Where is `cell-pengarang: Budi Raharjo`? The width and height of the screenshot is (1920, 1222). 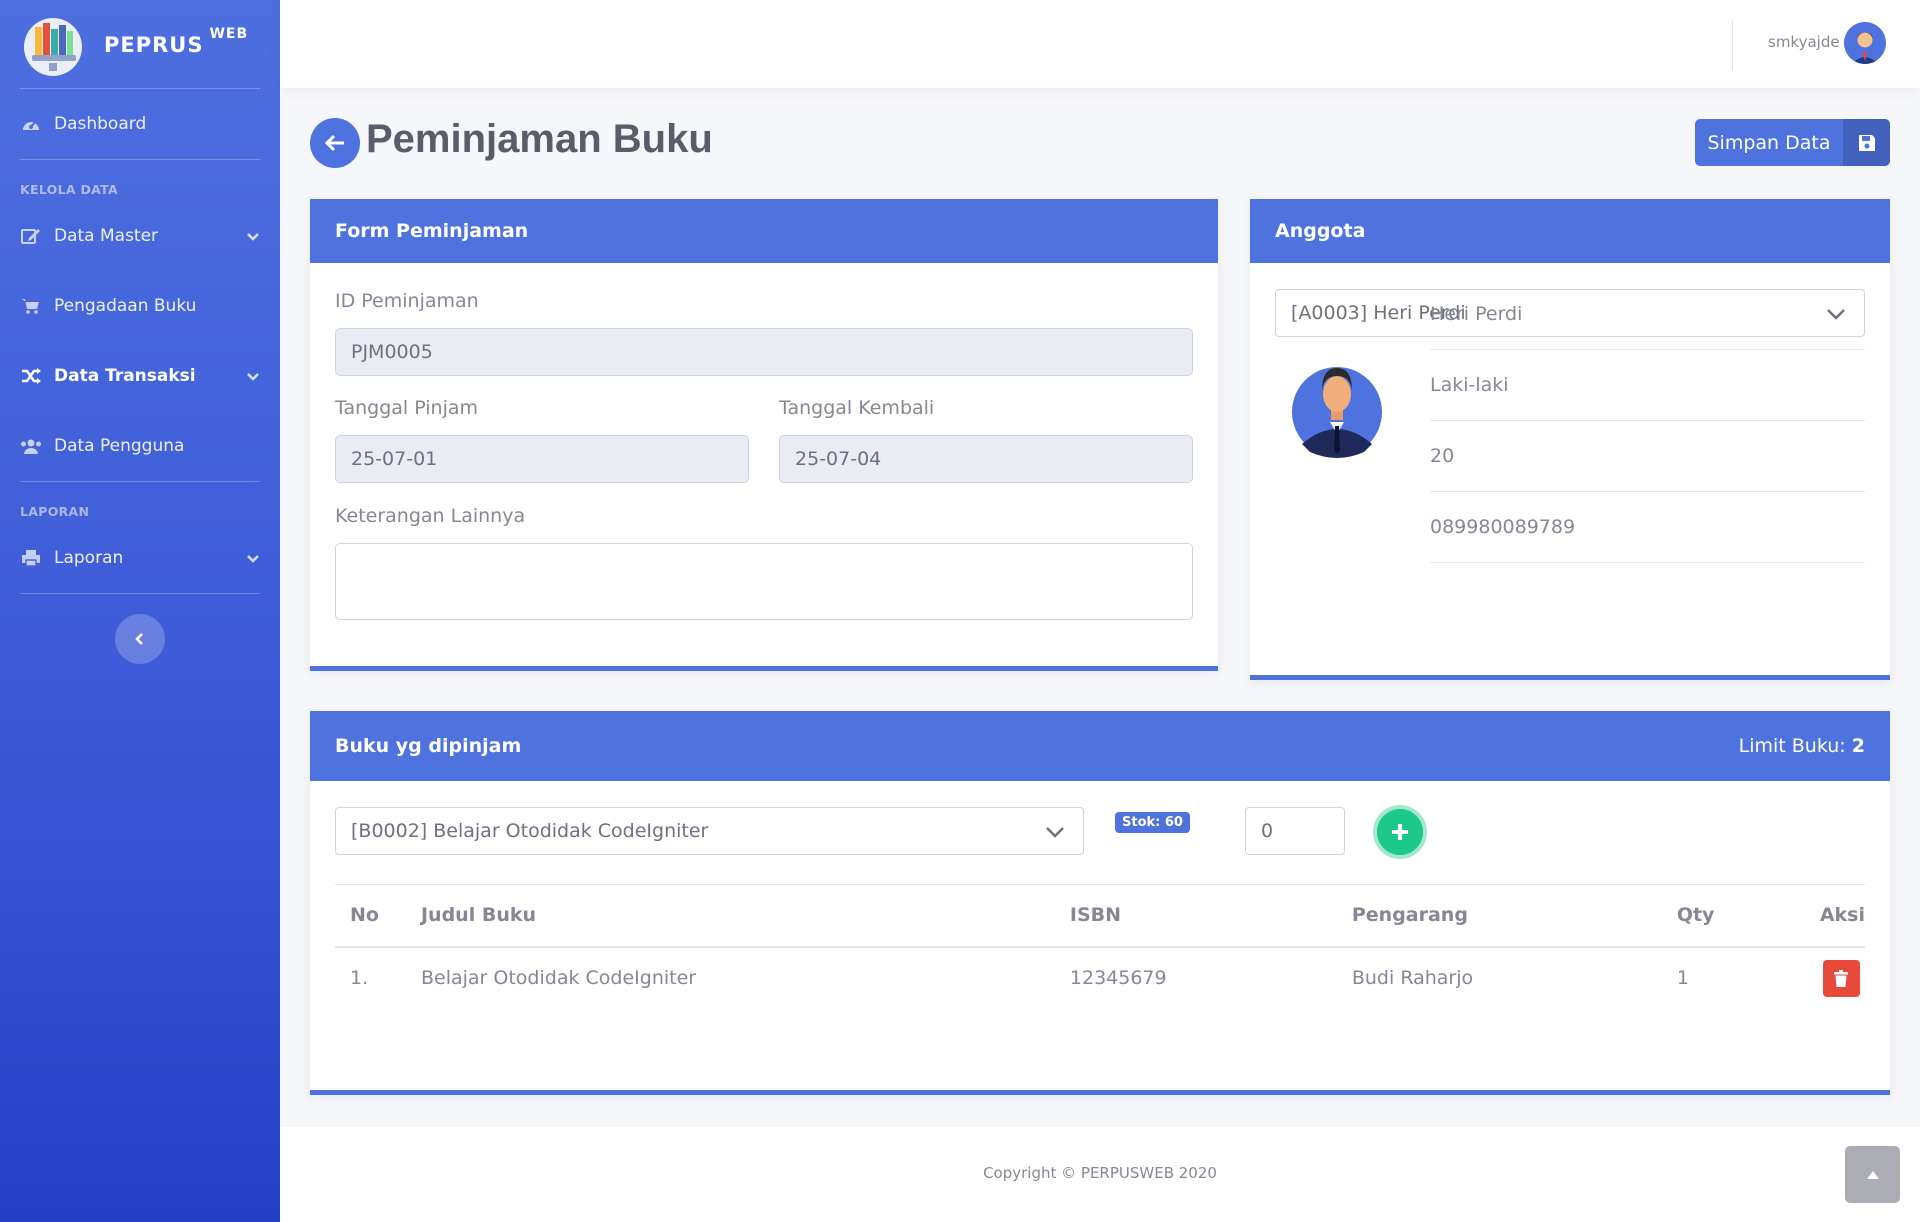
cell-pengarang: Budi Raharjo is located at coordinates (1412, 978).